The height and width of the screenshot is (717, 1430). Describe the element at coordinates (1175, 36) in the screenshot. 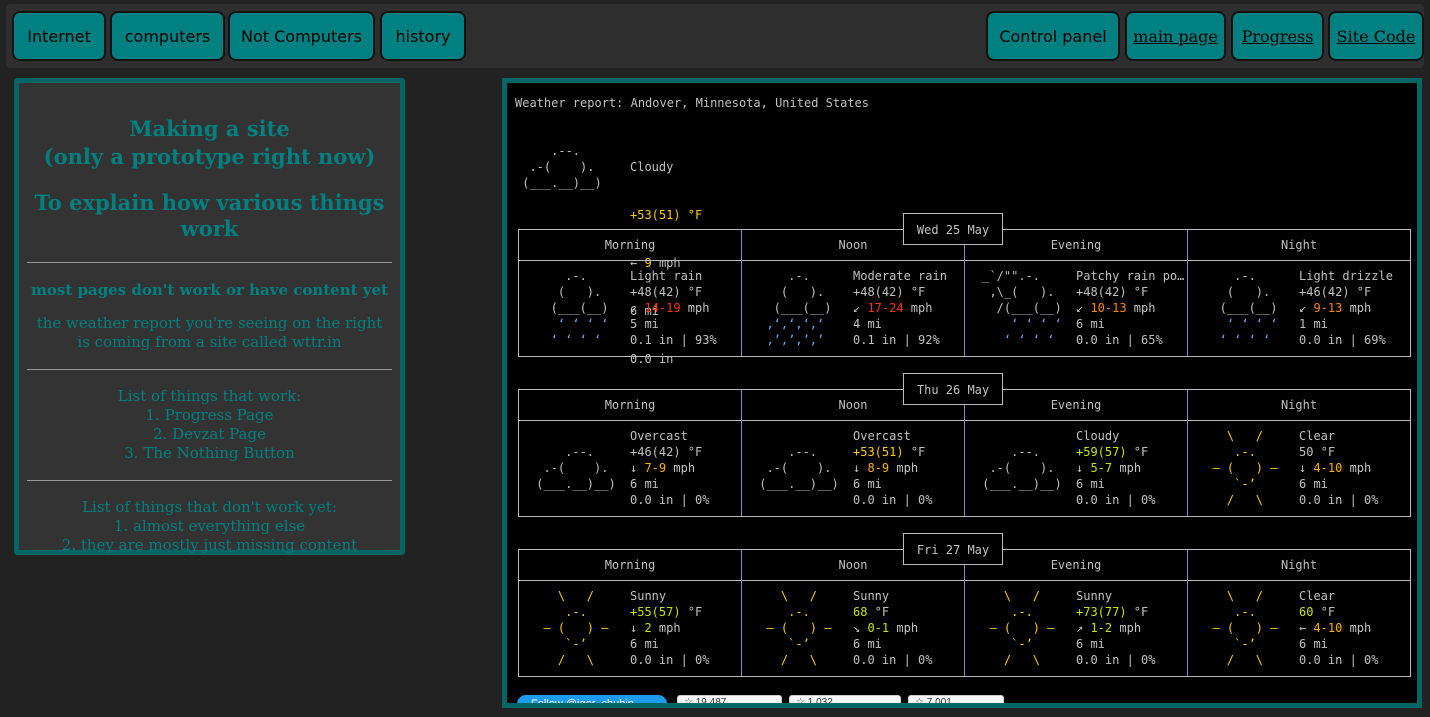

I see `main-page-link: main page` at that location.